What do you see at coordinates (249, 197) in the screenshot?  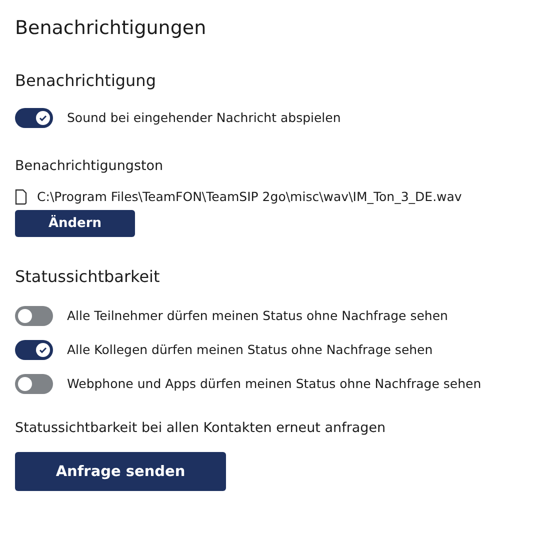 I see `file-path: C:\Program Files\TeamFON\TeamSIP 2go\misc\wav\IM_Ton_3_DE.wav` at bounding box center [249, 197].